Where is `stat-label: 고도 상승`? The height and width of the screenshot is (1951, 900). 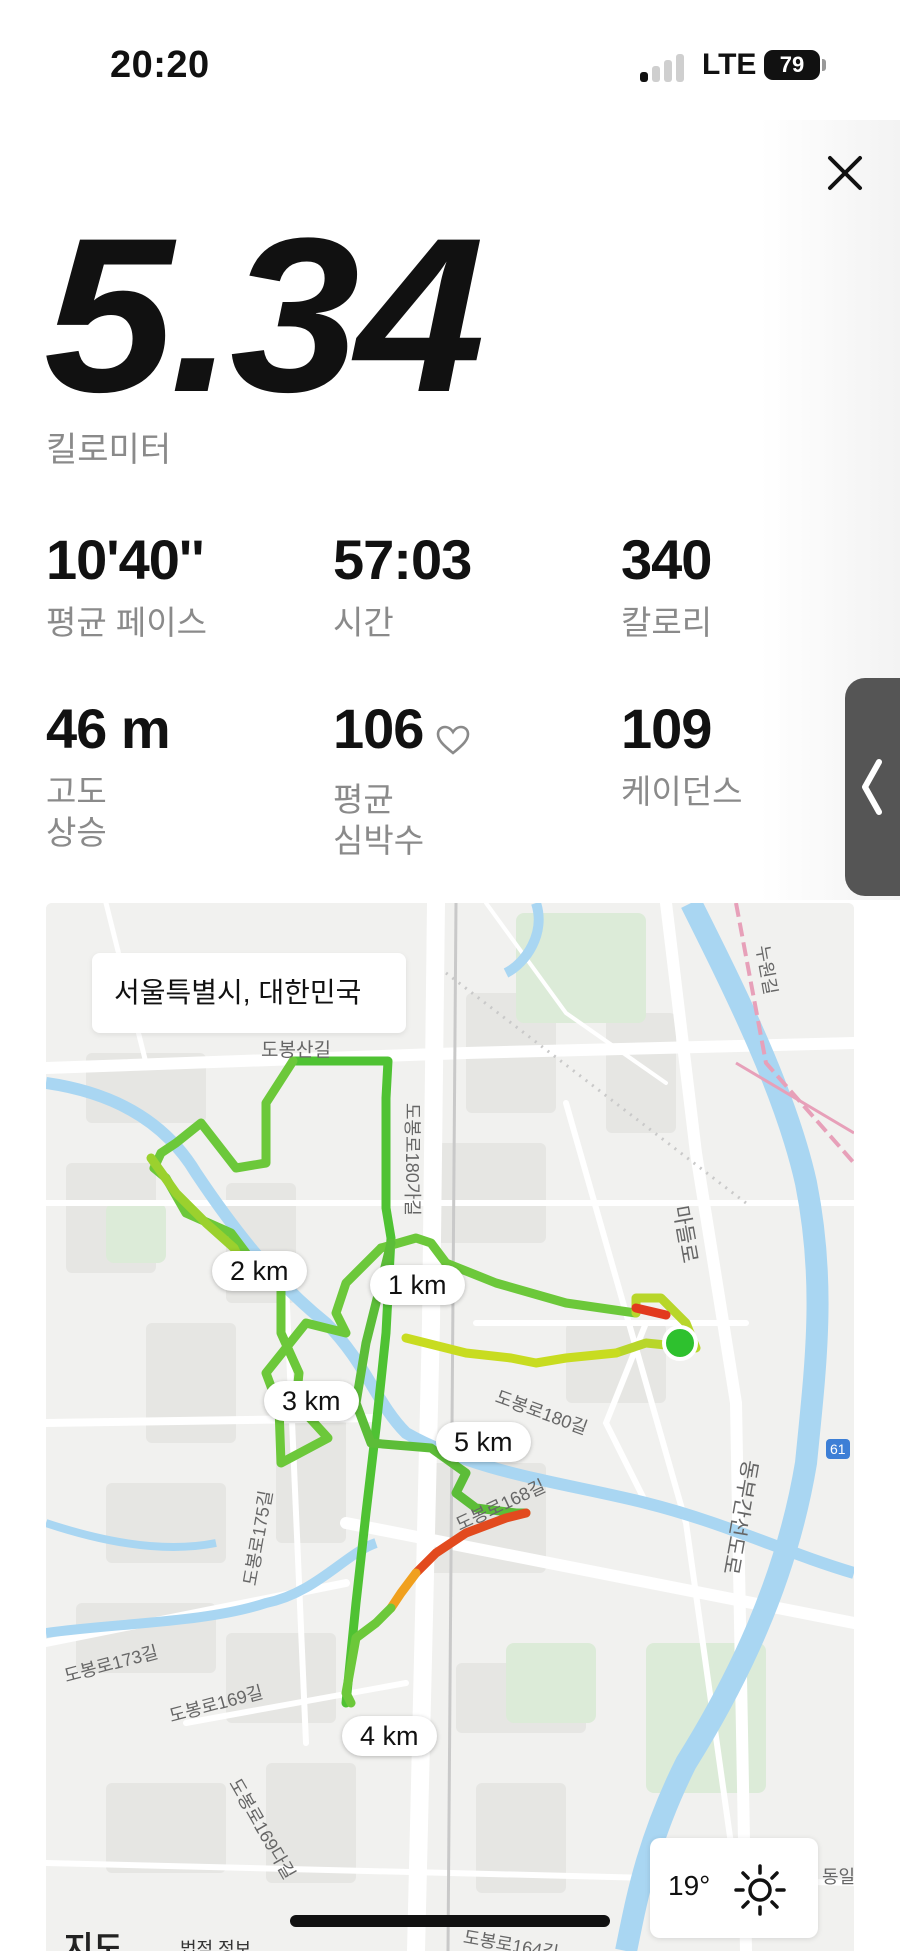
stat-label: 고도 상승 is located at coordinates (76, 812).